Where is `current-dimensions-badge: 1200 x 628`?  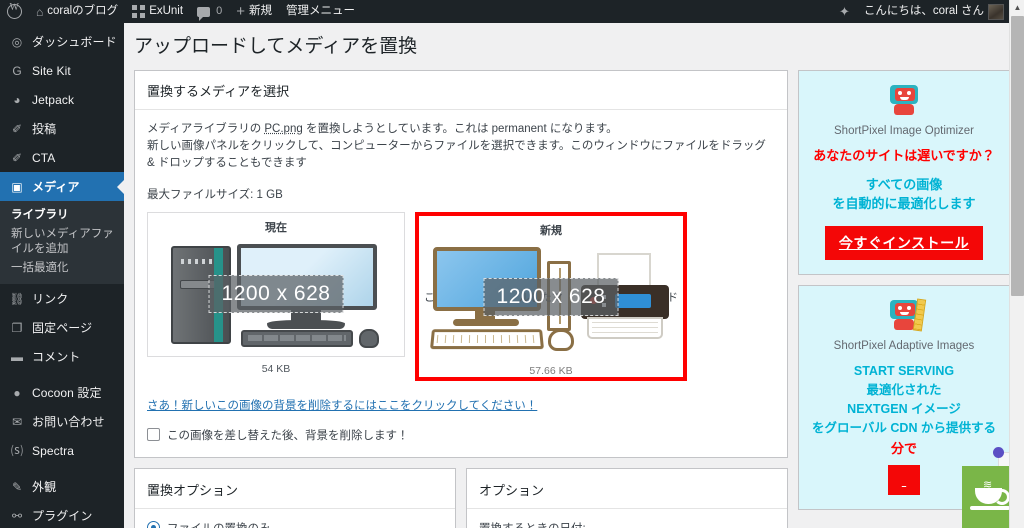
current-dimensions-badge: 1200 x 628 is located at coordinates (276, 294).